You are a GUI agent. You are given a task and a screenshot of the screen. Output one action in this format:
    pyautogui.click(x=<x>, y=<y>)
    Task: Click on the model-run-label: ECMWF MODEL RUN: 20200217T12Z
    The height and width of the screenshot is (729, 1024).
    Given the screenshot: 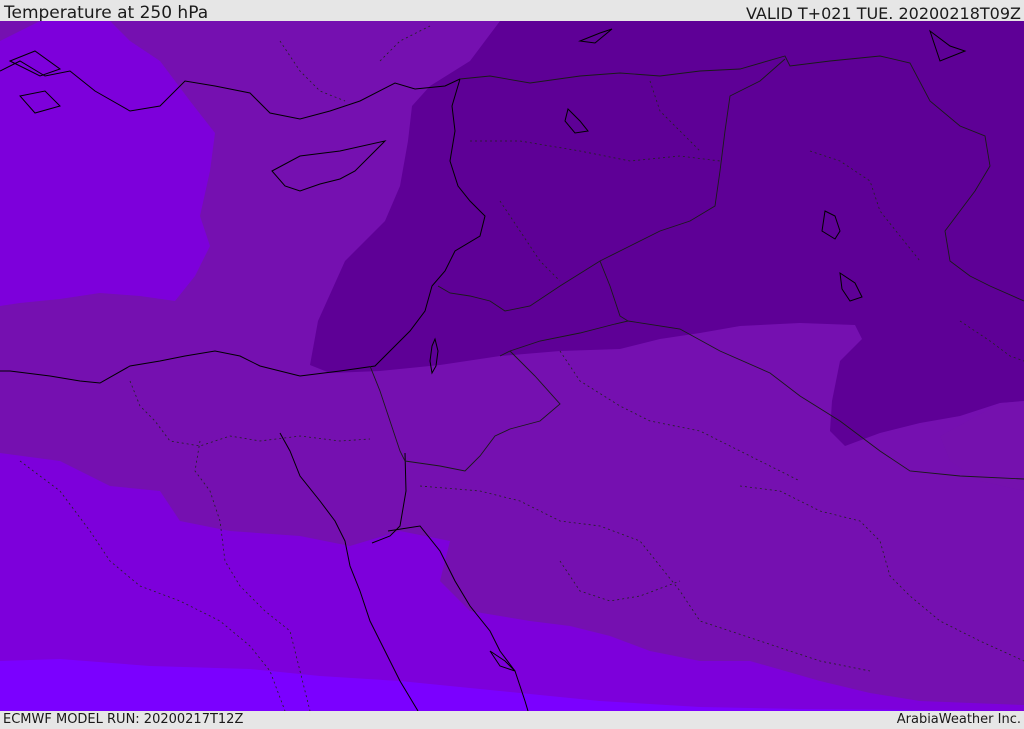 What is the action you would take?
    pyautogui.click(x=123, y=719)
    